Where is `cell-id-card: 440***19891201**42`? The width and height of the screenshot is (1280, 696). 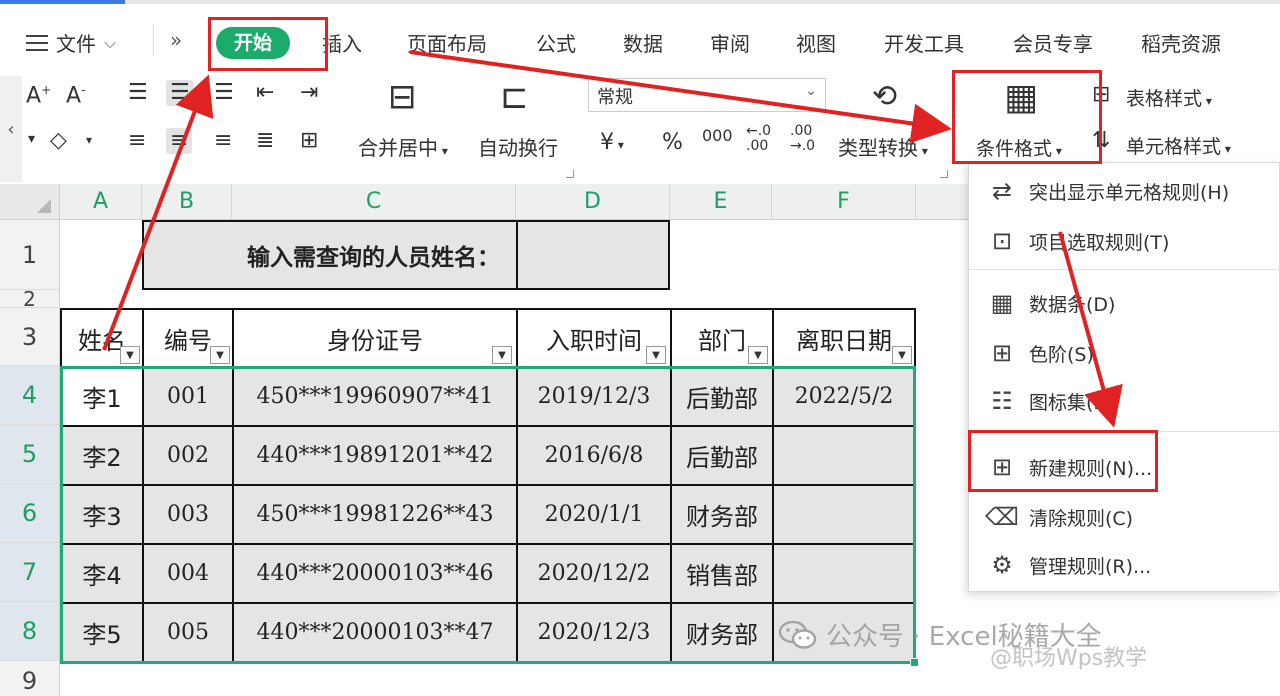 cell-id-card: 440***19891201**42 is located at coordinates (375, 455).